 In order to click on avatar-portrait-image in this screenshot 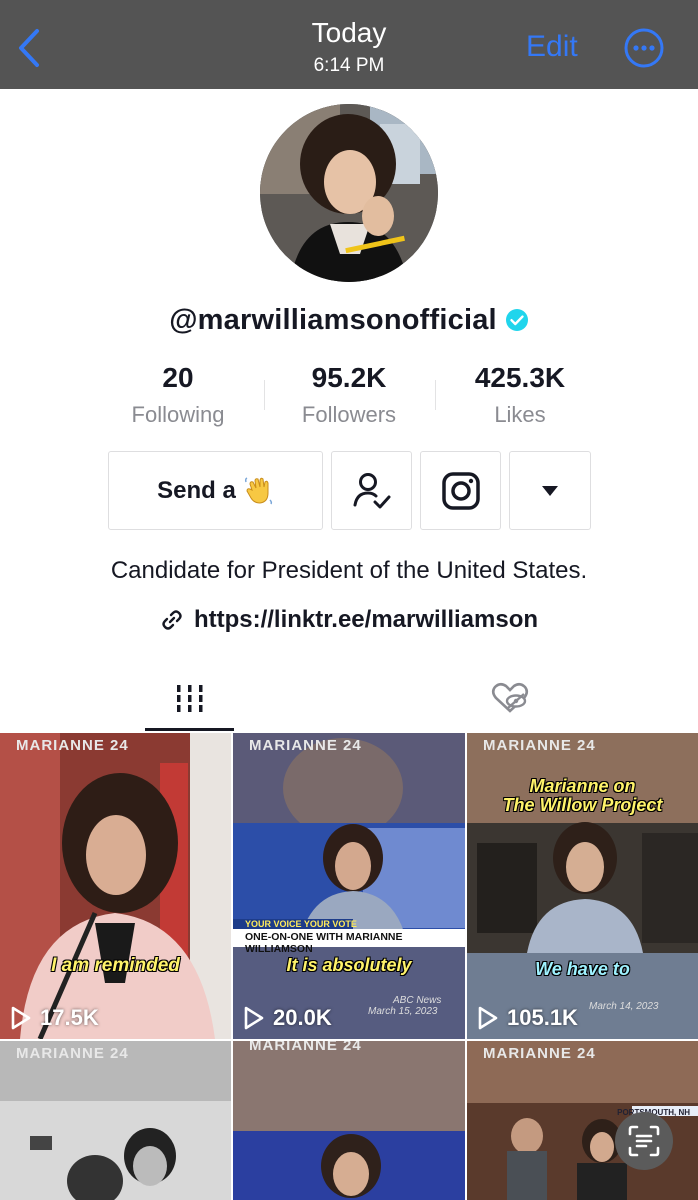, I will do `click(349, 193)`.